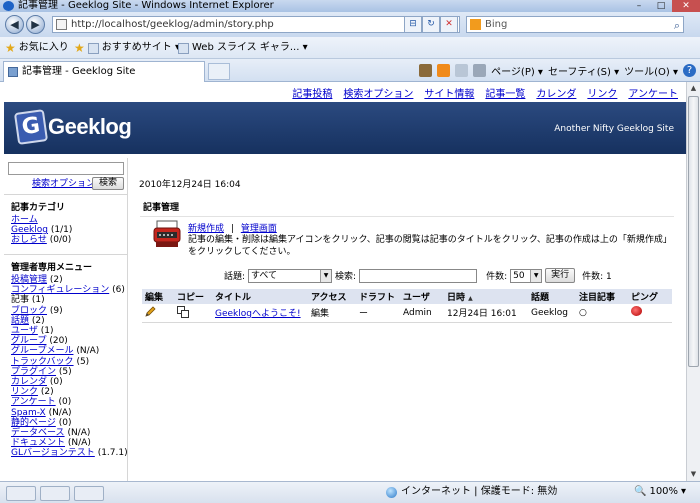  Describe the element at coordinates (24, 331) in the screenshot. I see `admin-menu-link: ユーザ` at that location.